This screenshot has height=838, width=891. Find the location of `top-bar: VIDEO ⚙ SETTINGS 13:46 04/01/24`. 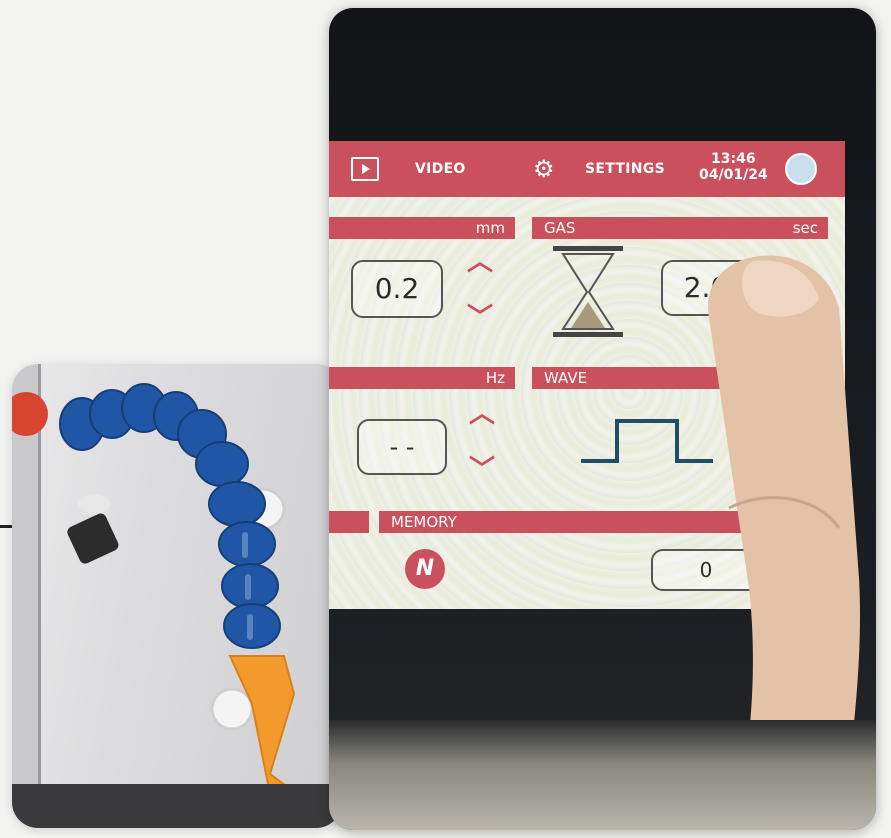

top-bar: VIDEO ⚙ SETTINGS 13:46 04/01/24 is located at coordinates (587, 169).